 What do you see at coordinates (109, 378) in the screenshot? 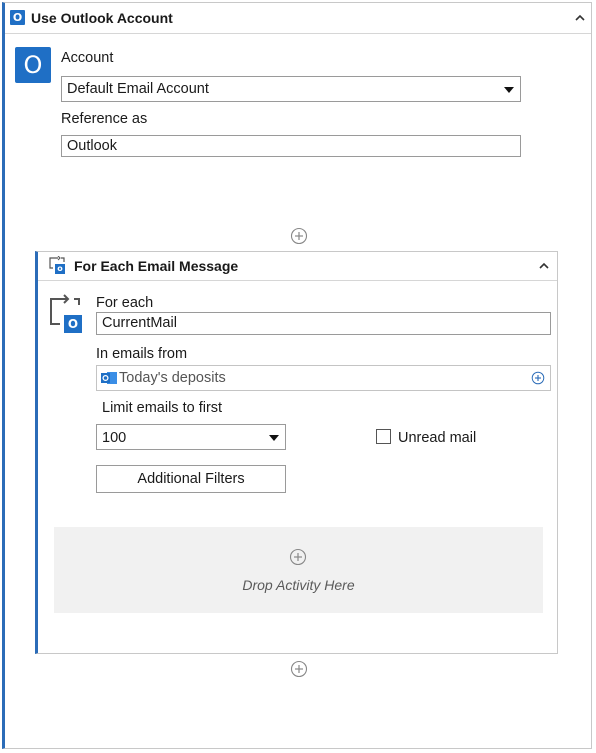
I see `outlook-folder-icon` at bounding box center [109, 378].